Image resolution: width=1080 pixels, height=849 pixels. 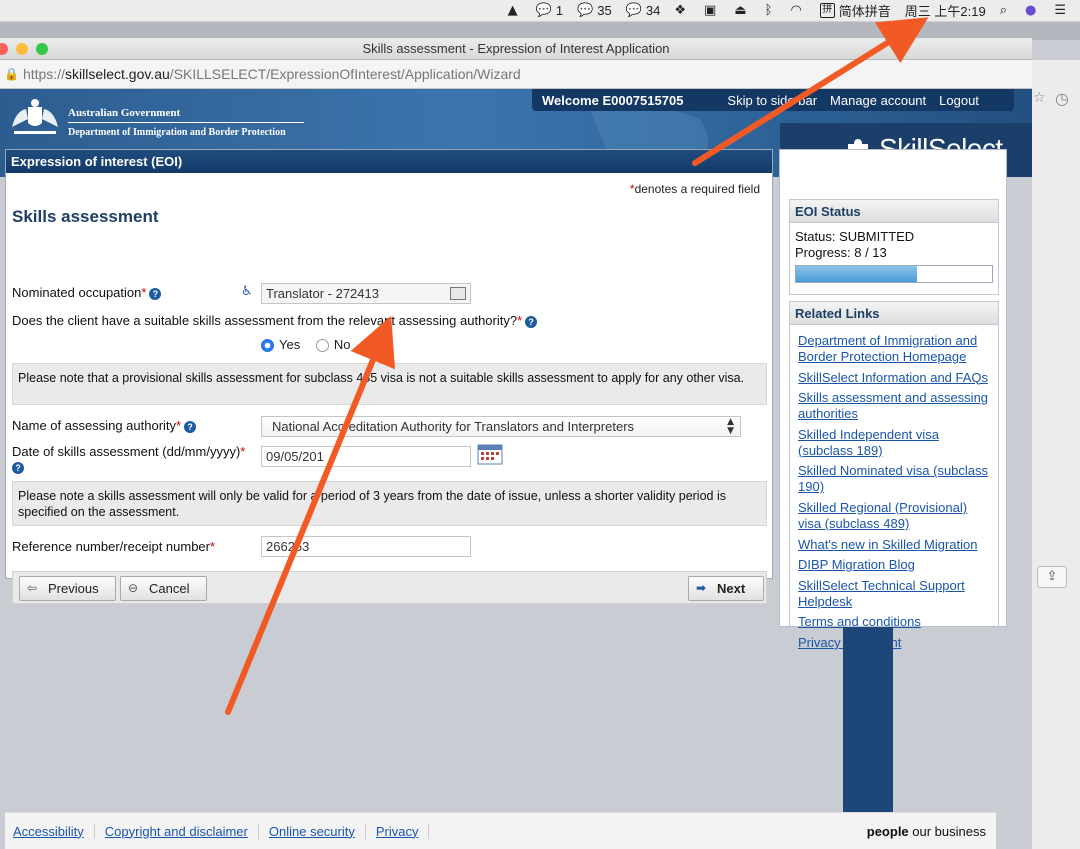 What do you see at coordinates (114, 546) in the screenshot?
I see `reference-number-label: Reference number/receipt number*` at bounding box center [114, 546].